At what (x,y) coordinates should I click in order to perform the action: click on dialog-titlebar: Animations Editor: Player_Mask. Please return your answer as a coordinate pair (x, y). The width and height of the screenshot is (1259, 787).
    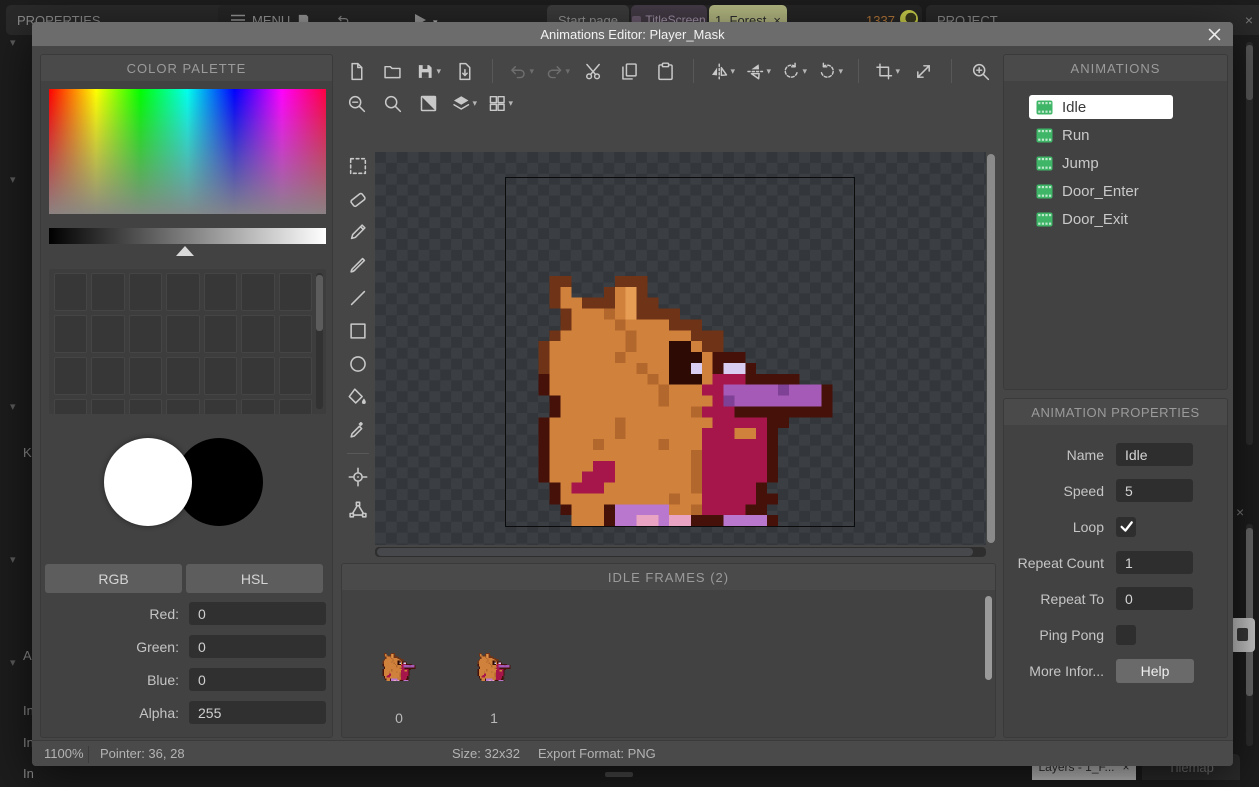
    Looking at the image, I should click on (632, 34).